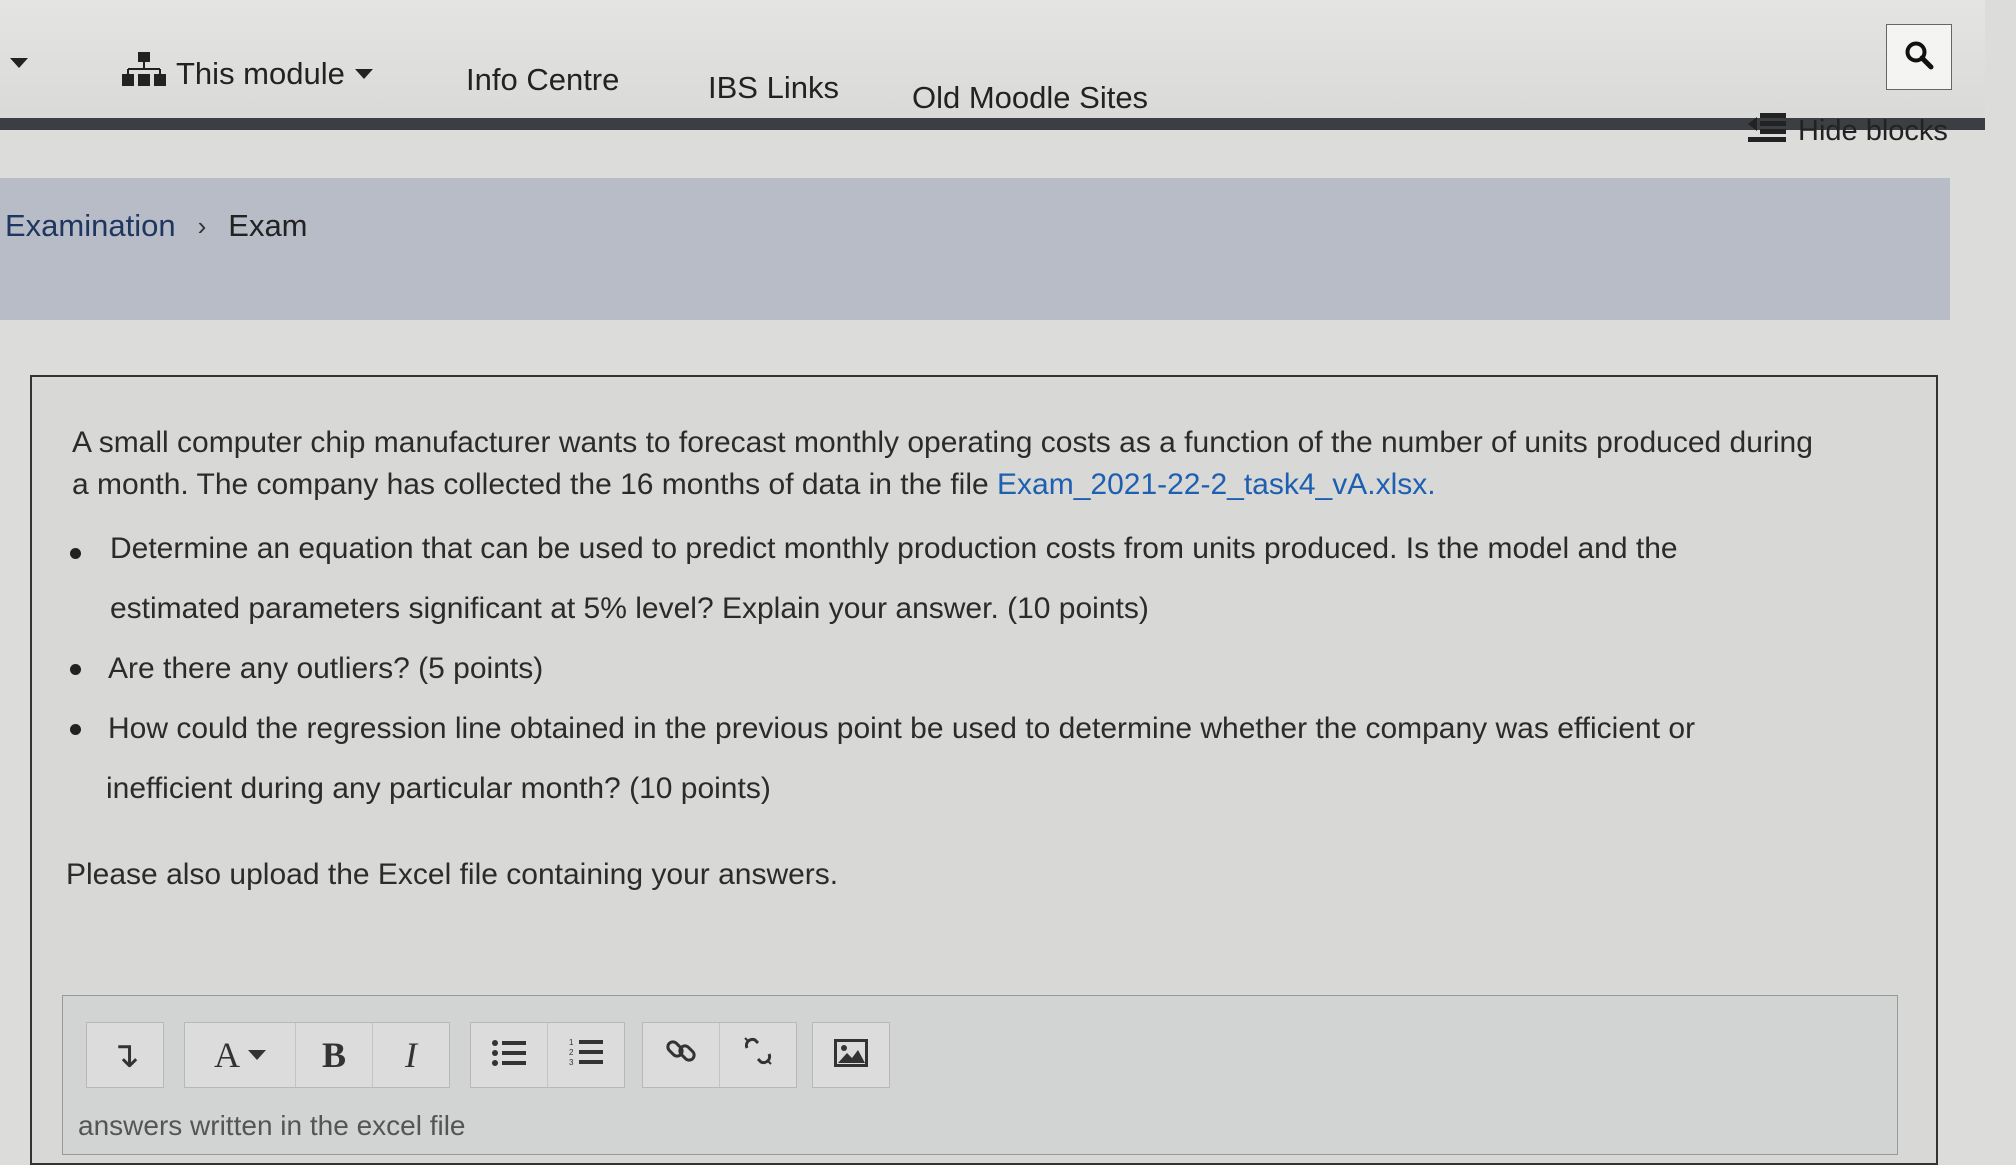  Describe the element at coordinates (227, 1055) in the screenshot. I see `font-icon: A` at that location.